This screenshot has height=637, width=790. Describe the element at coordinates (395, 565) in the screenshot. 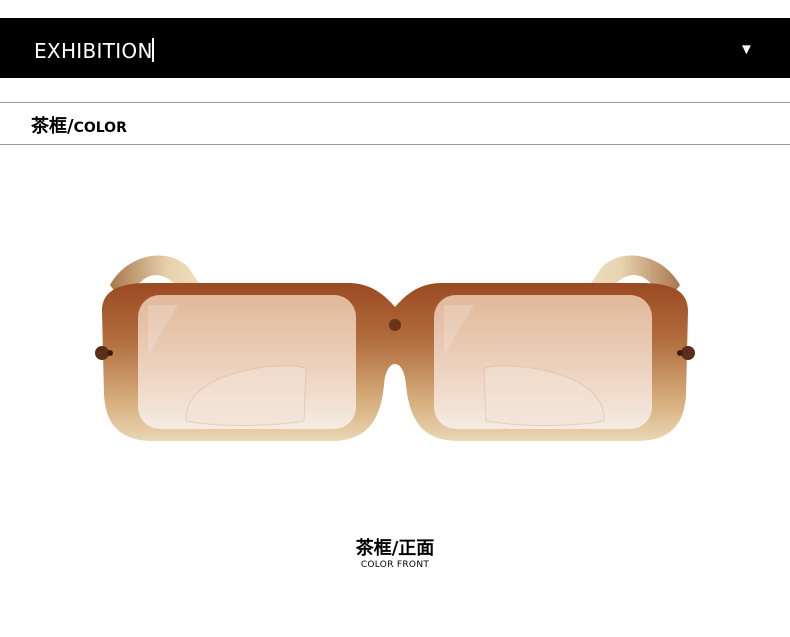

I see `caption-subtitle: COLOR FRONT` at that location.